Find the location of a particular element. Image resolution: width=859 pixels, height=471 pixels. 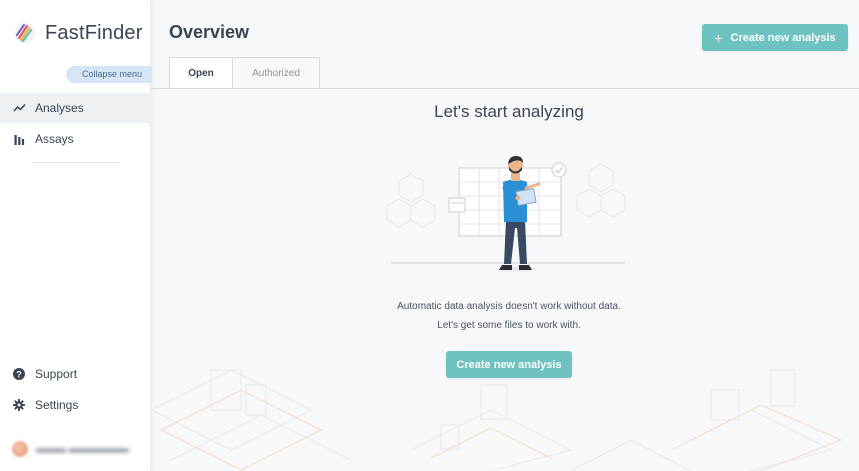

user-profile: ▬▬▬ ▬▬▬▬▬▬ is located at coordinates (70, 449).